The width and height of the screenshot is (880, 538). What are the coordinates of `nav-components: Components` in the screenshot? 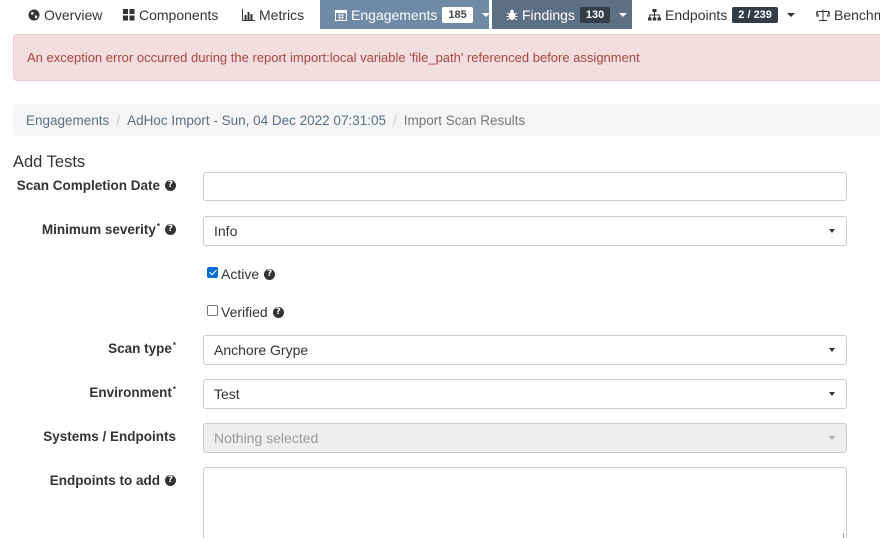 It's located at (170, 14).